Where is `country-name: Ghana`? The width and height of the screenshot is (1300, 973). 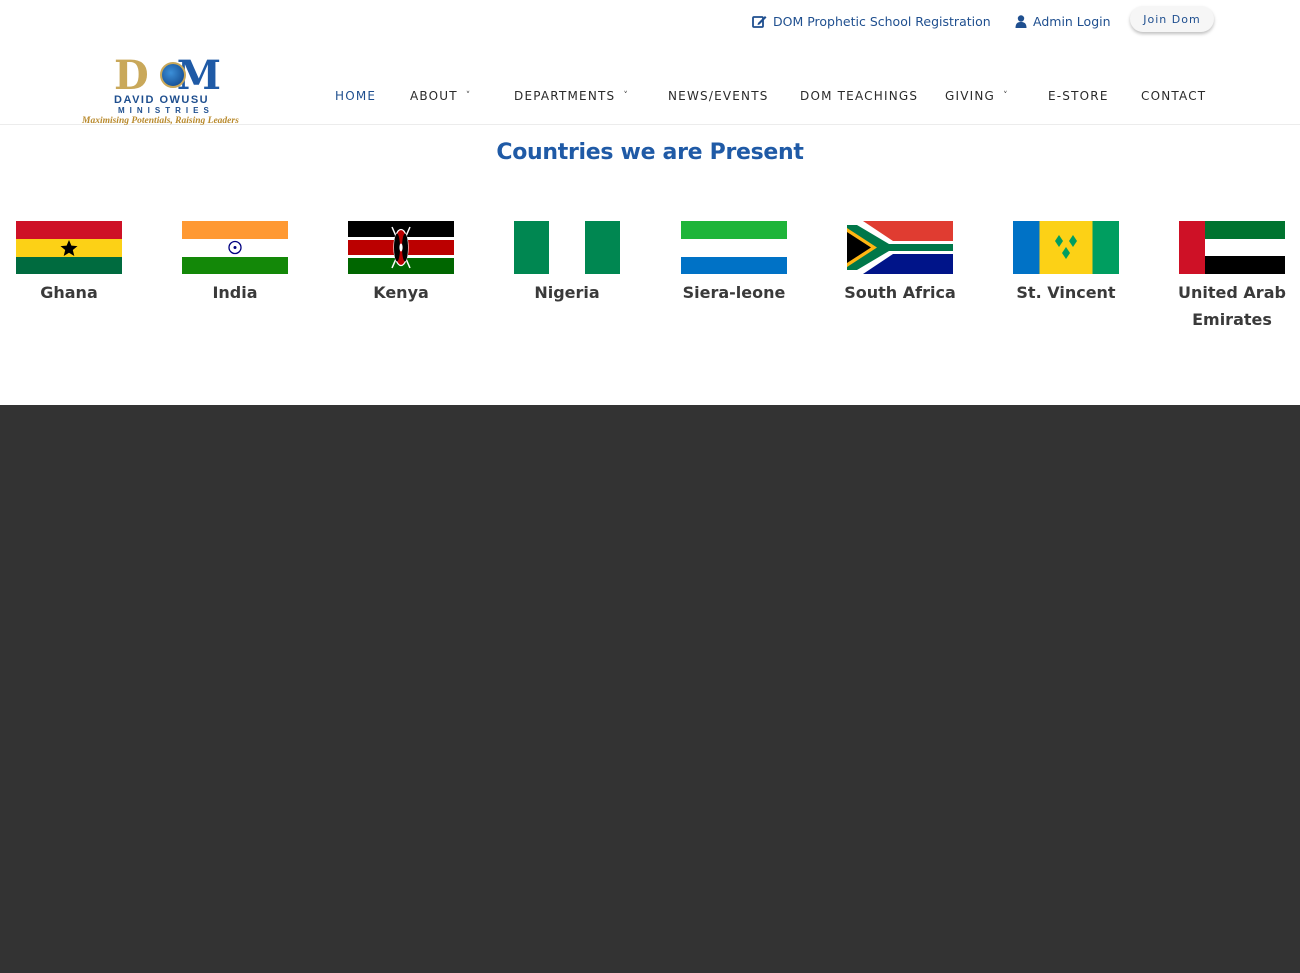 country-name: Ghana is located at coordinates (69, 292).